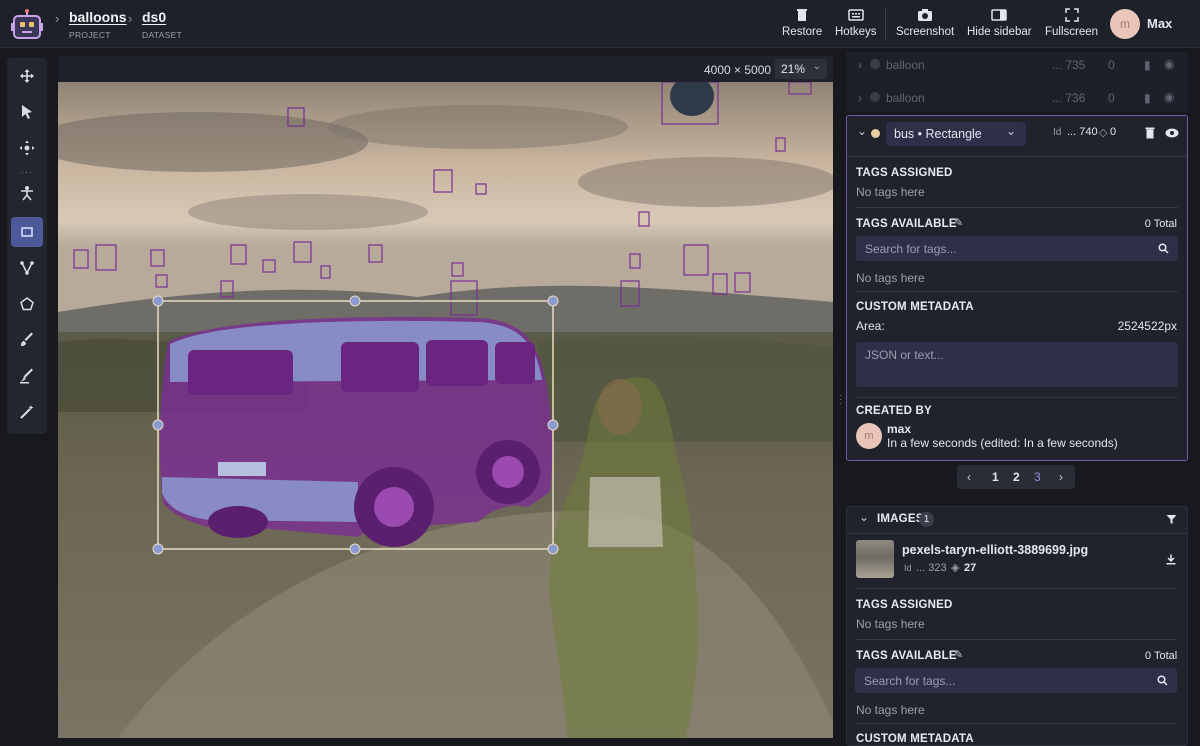 This screenshot has height=746, width=1200. Describe the element at coordinates (875, 133) in the screenshot. I see `class-color-dot` at that location.